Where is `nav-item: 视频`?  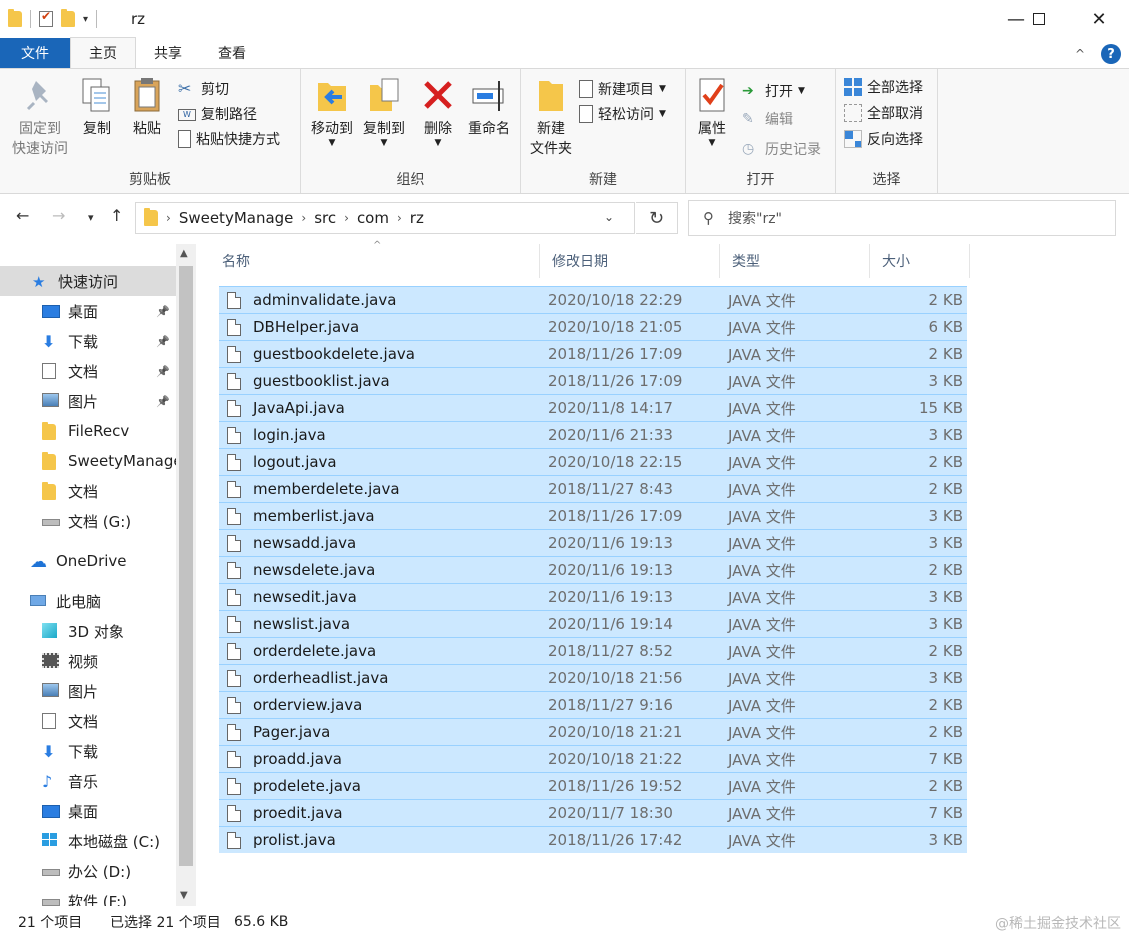 nav-item: 视频 is located at coordinates (88, 661).